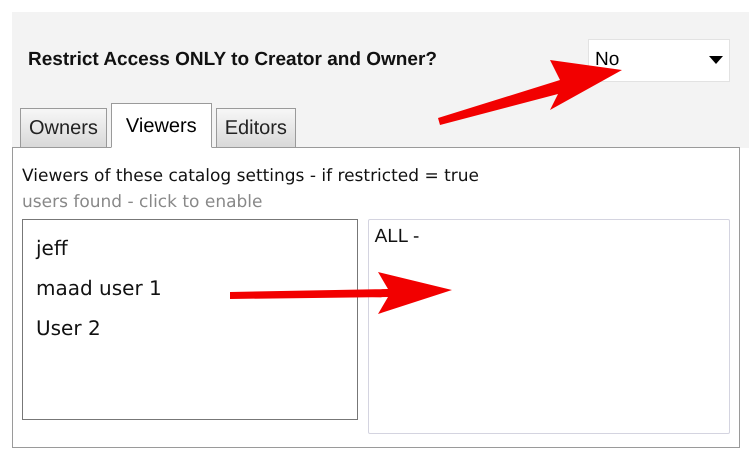 Image resolution: width=749 pixels, height=451 pixels. I want to click on hint-text: users found - click to enable, so click(143, 202).